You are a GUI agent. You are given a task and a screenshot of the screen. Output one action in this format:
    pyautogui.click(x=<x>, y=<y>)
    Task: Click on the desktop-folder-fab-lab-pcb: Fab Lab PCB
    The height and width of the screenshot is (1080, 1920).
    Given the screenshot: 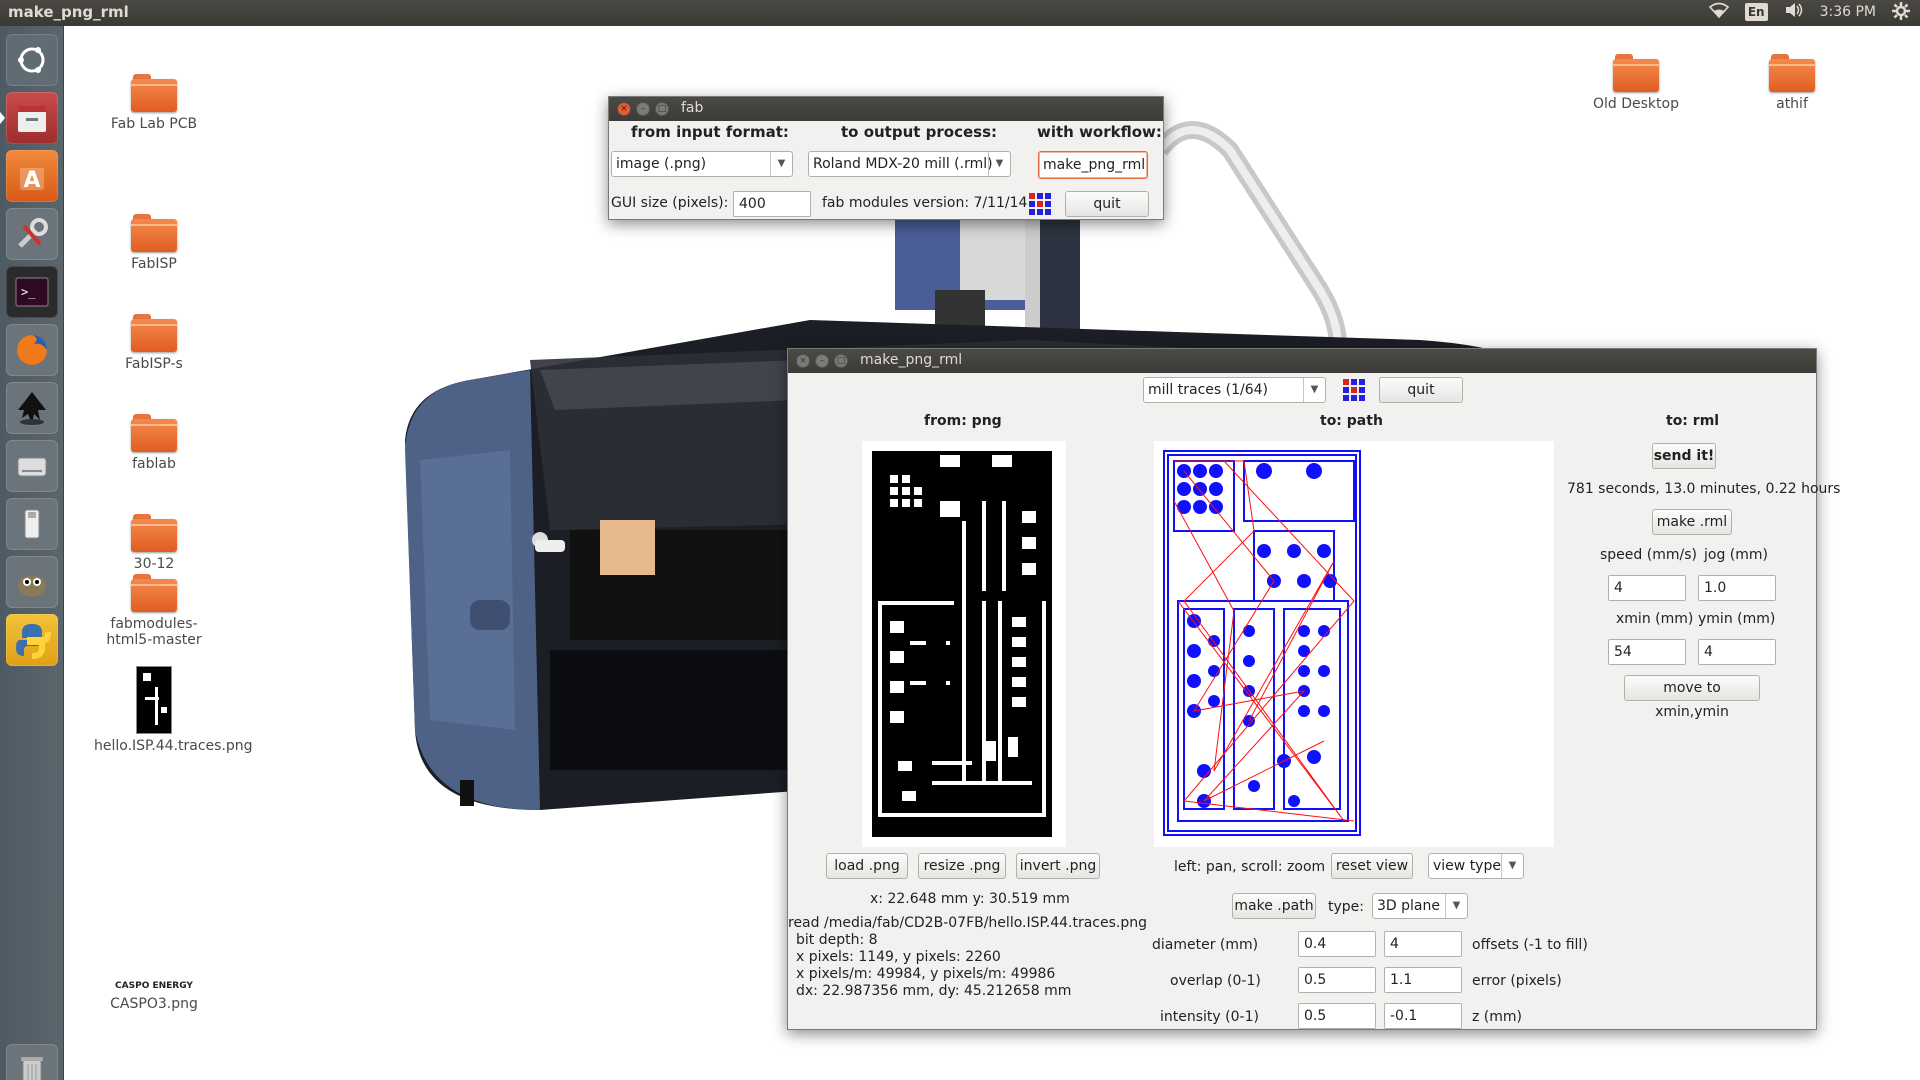 What is the action you would take?
    pyautogui.click(x=154, y=103)
    